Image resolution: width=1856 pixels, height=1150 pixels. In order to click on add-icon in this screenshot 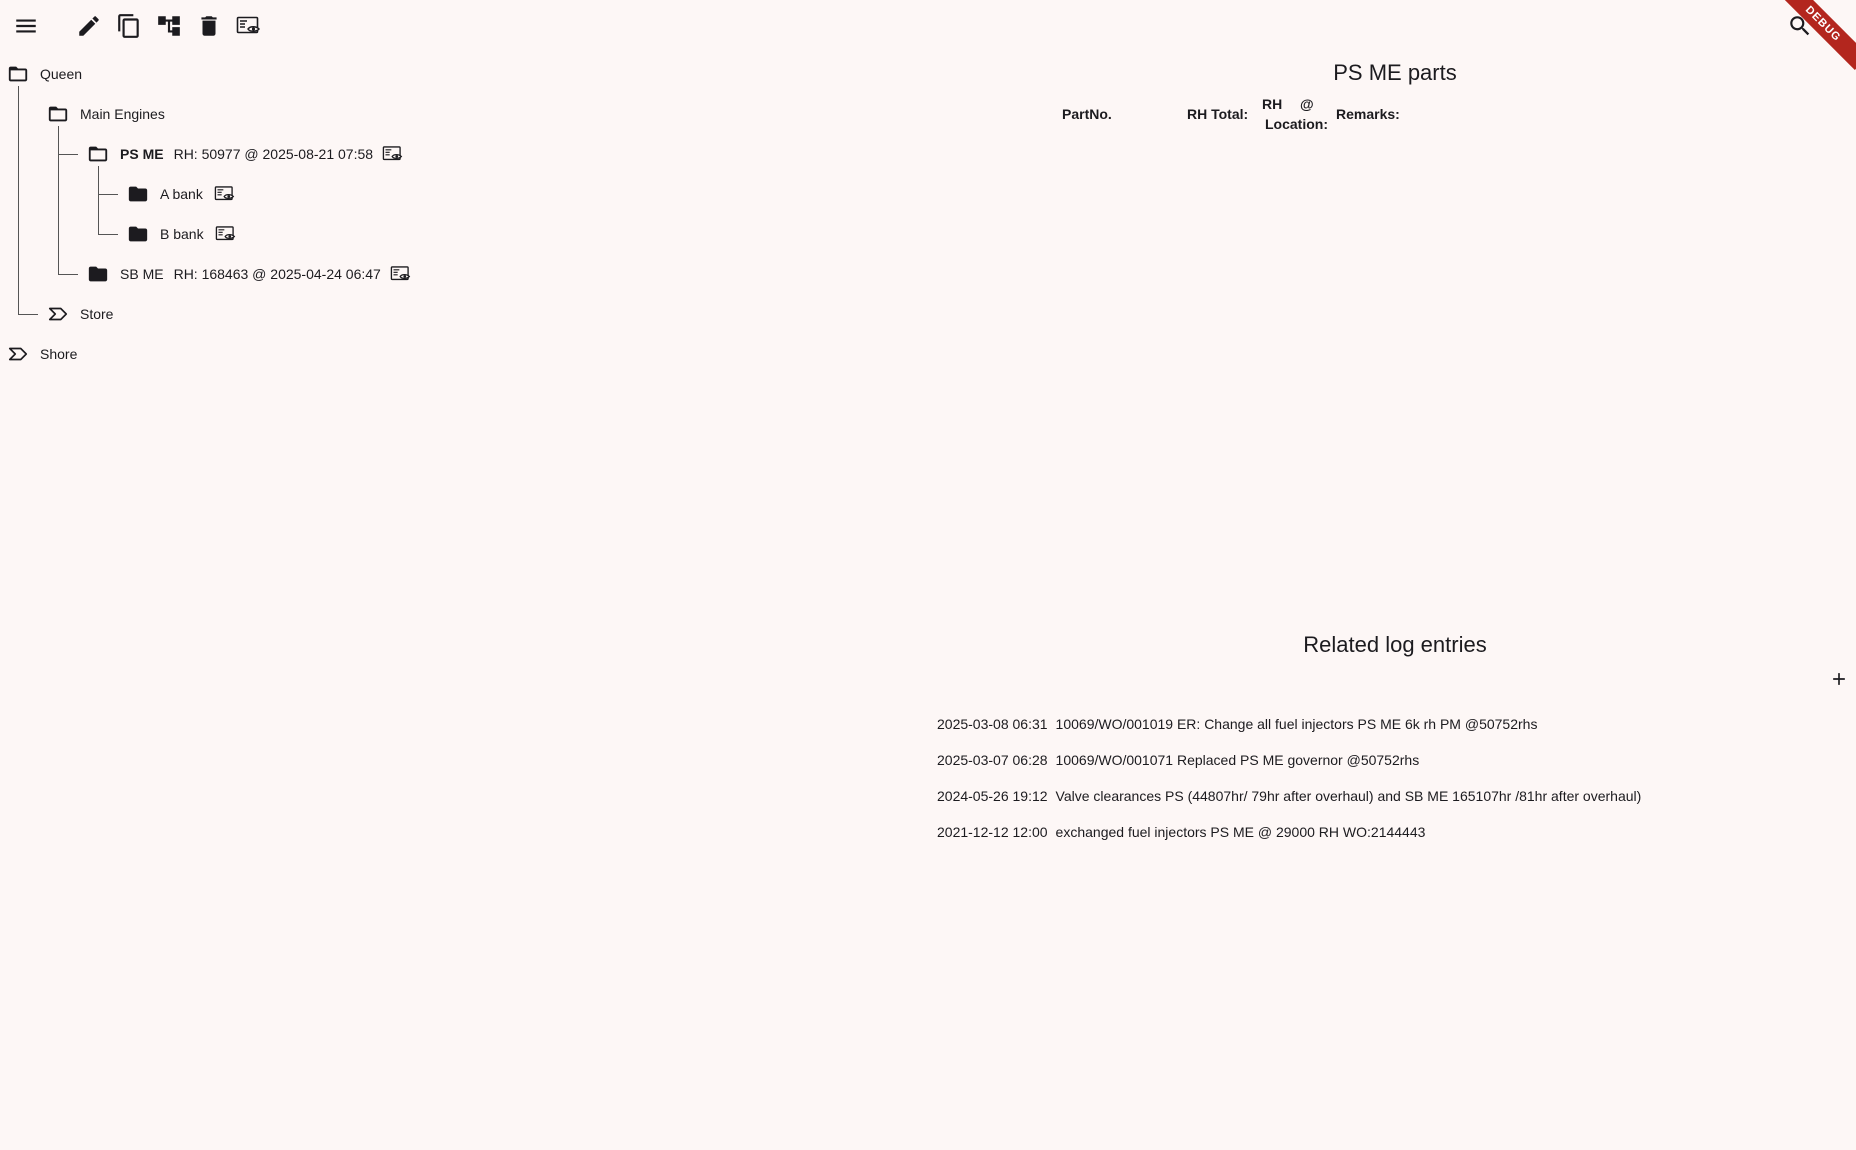, I will do `click(1839, 679)`.